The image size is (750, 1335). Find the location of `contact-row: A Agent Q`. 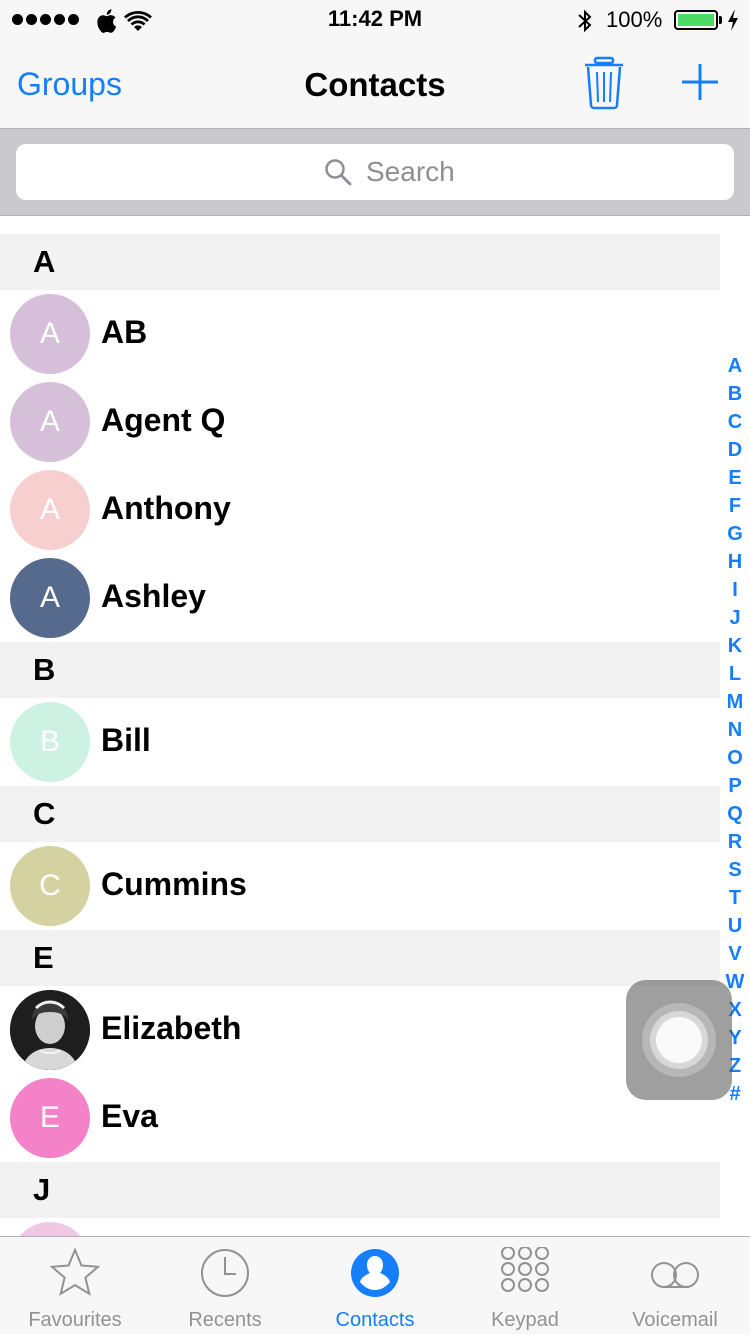

contact-row: A Agent Q is located at coordinates (360, 422).